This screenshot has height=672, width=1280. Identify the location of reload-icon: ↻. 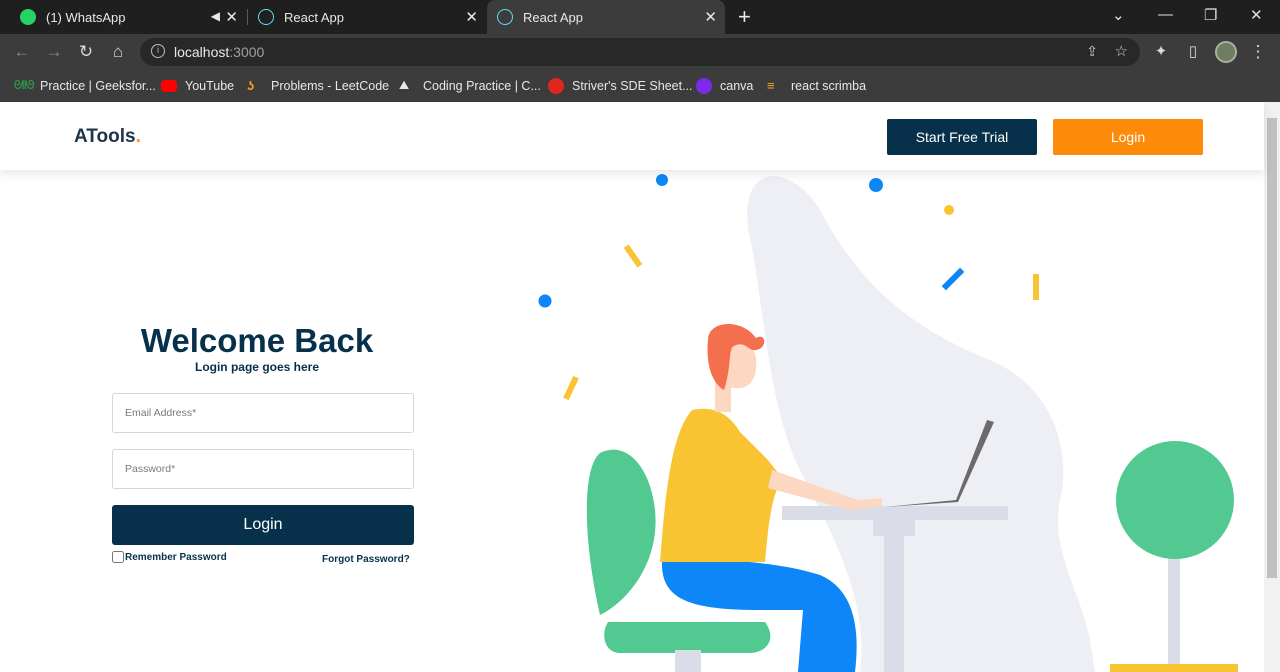
(86, 52).